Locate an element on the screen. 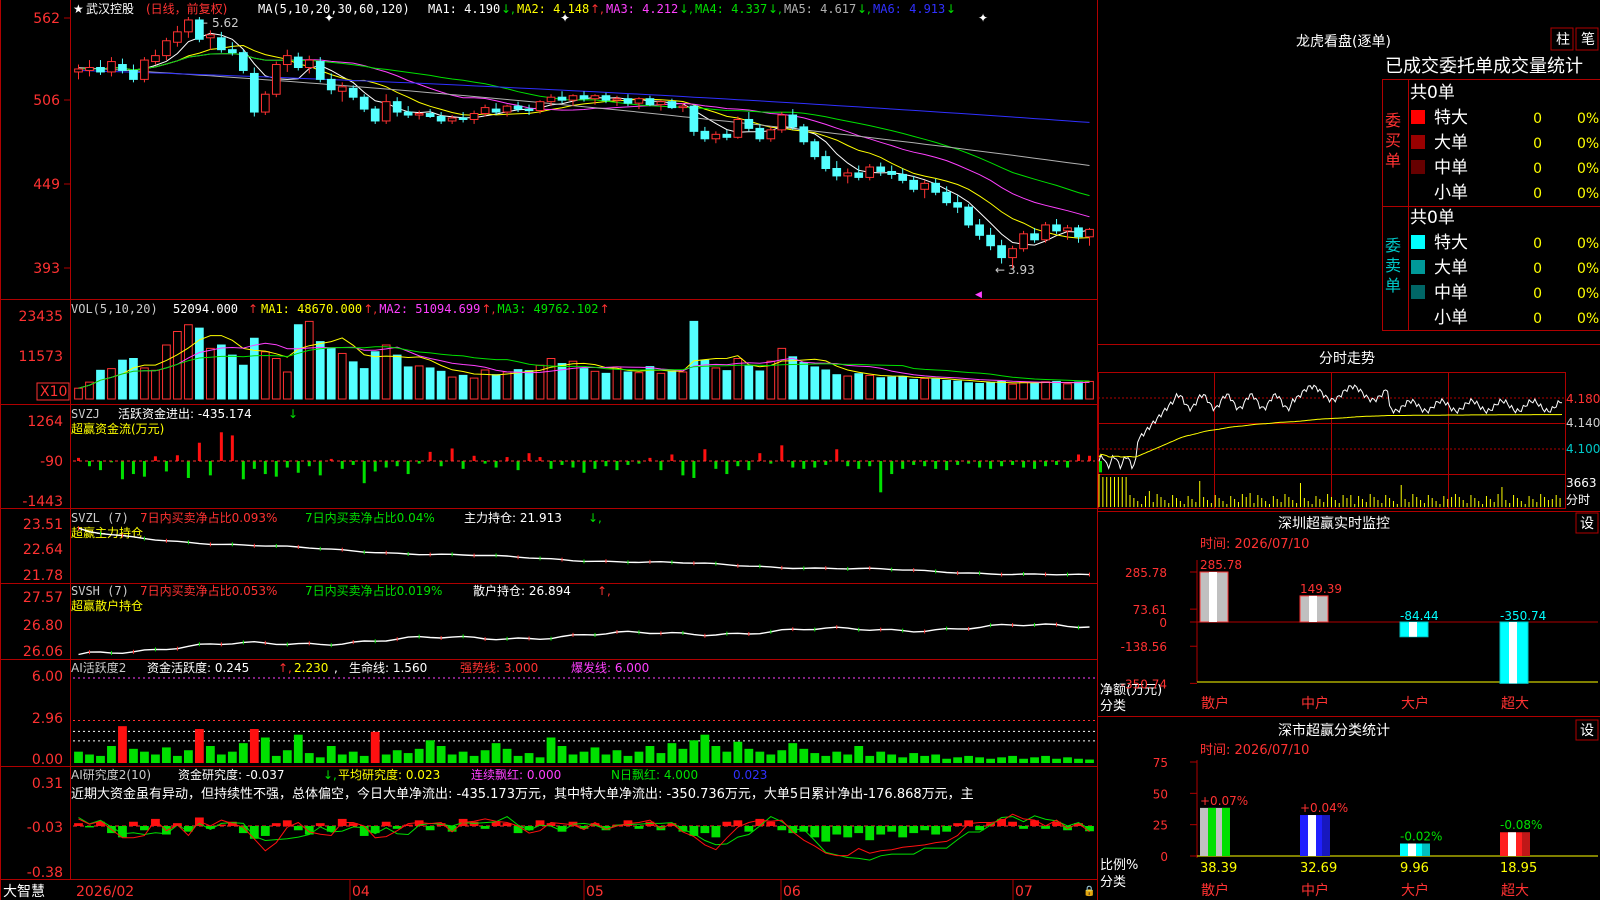 The width and height of the screenshot is (1600, 900). svzl-plot is located at coordinates (584, 551).